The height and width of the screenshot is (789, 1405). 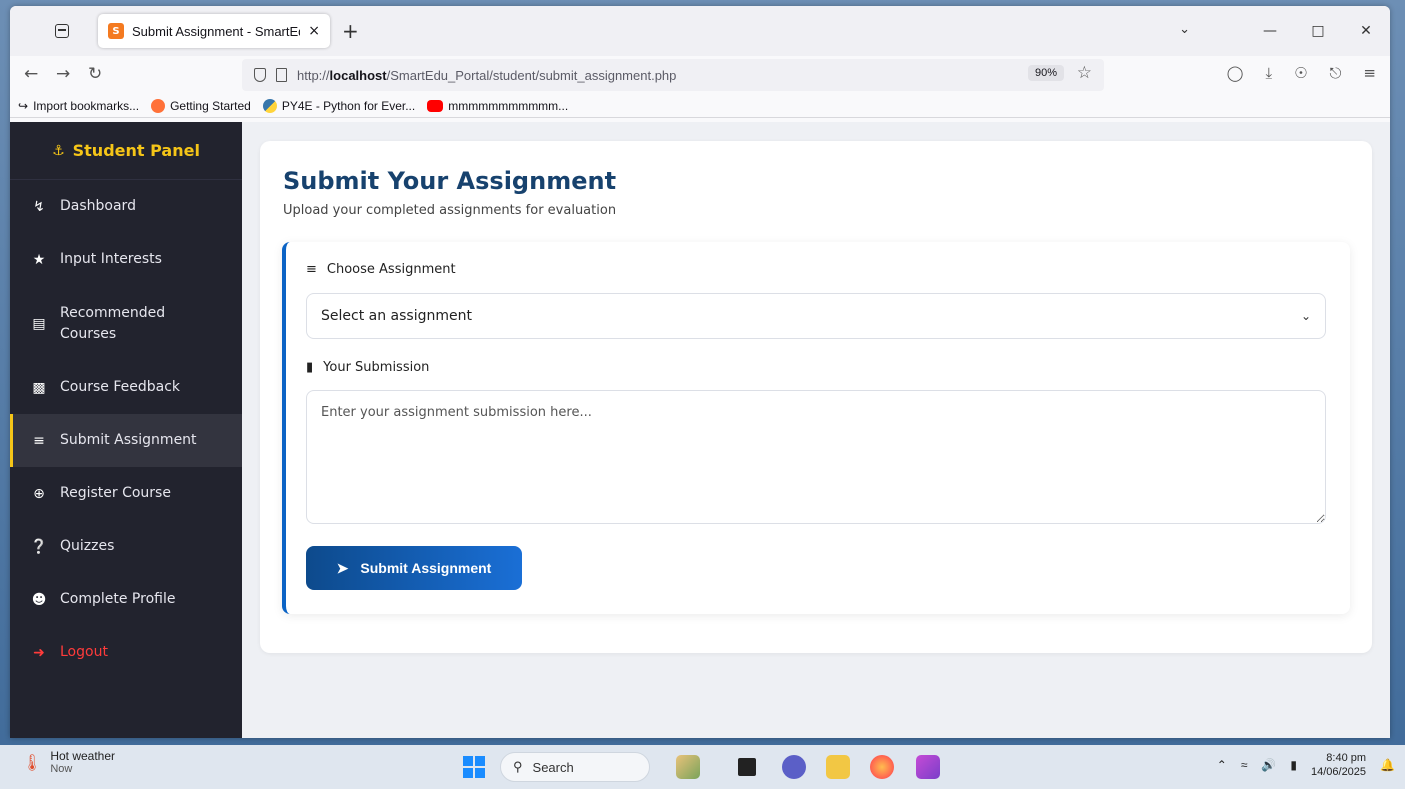 What do you see at coordinates (1045, 73) in the screenshot?
I see `zoom-level: 90%` at bounding box center [1045, 73].